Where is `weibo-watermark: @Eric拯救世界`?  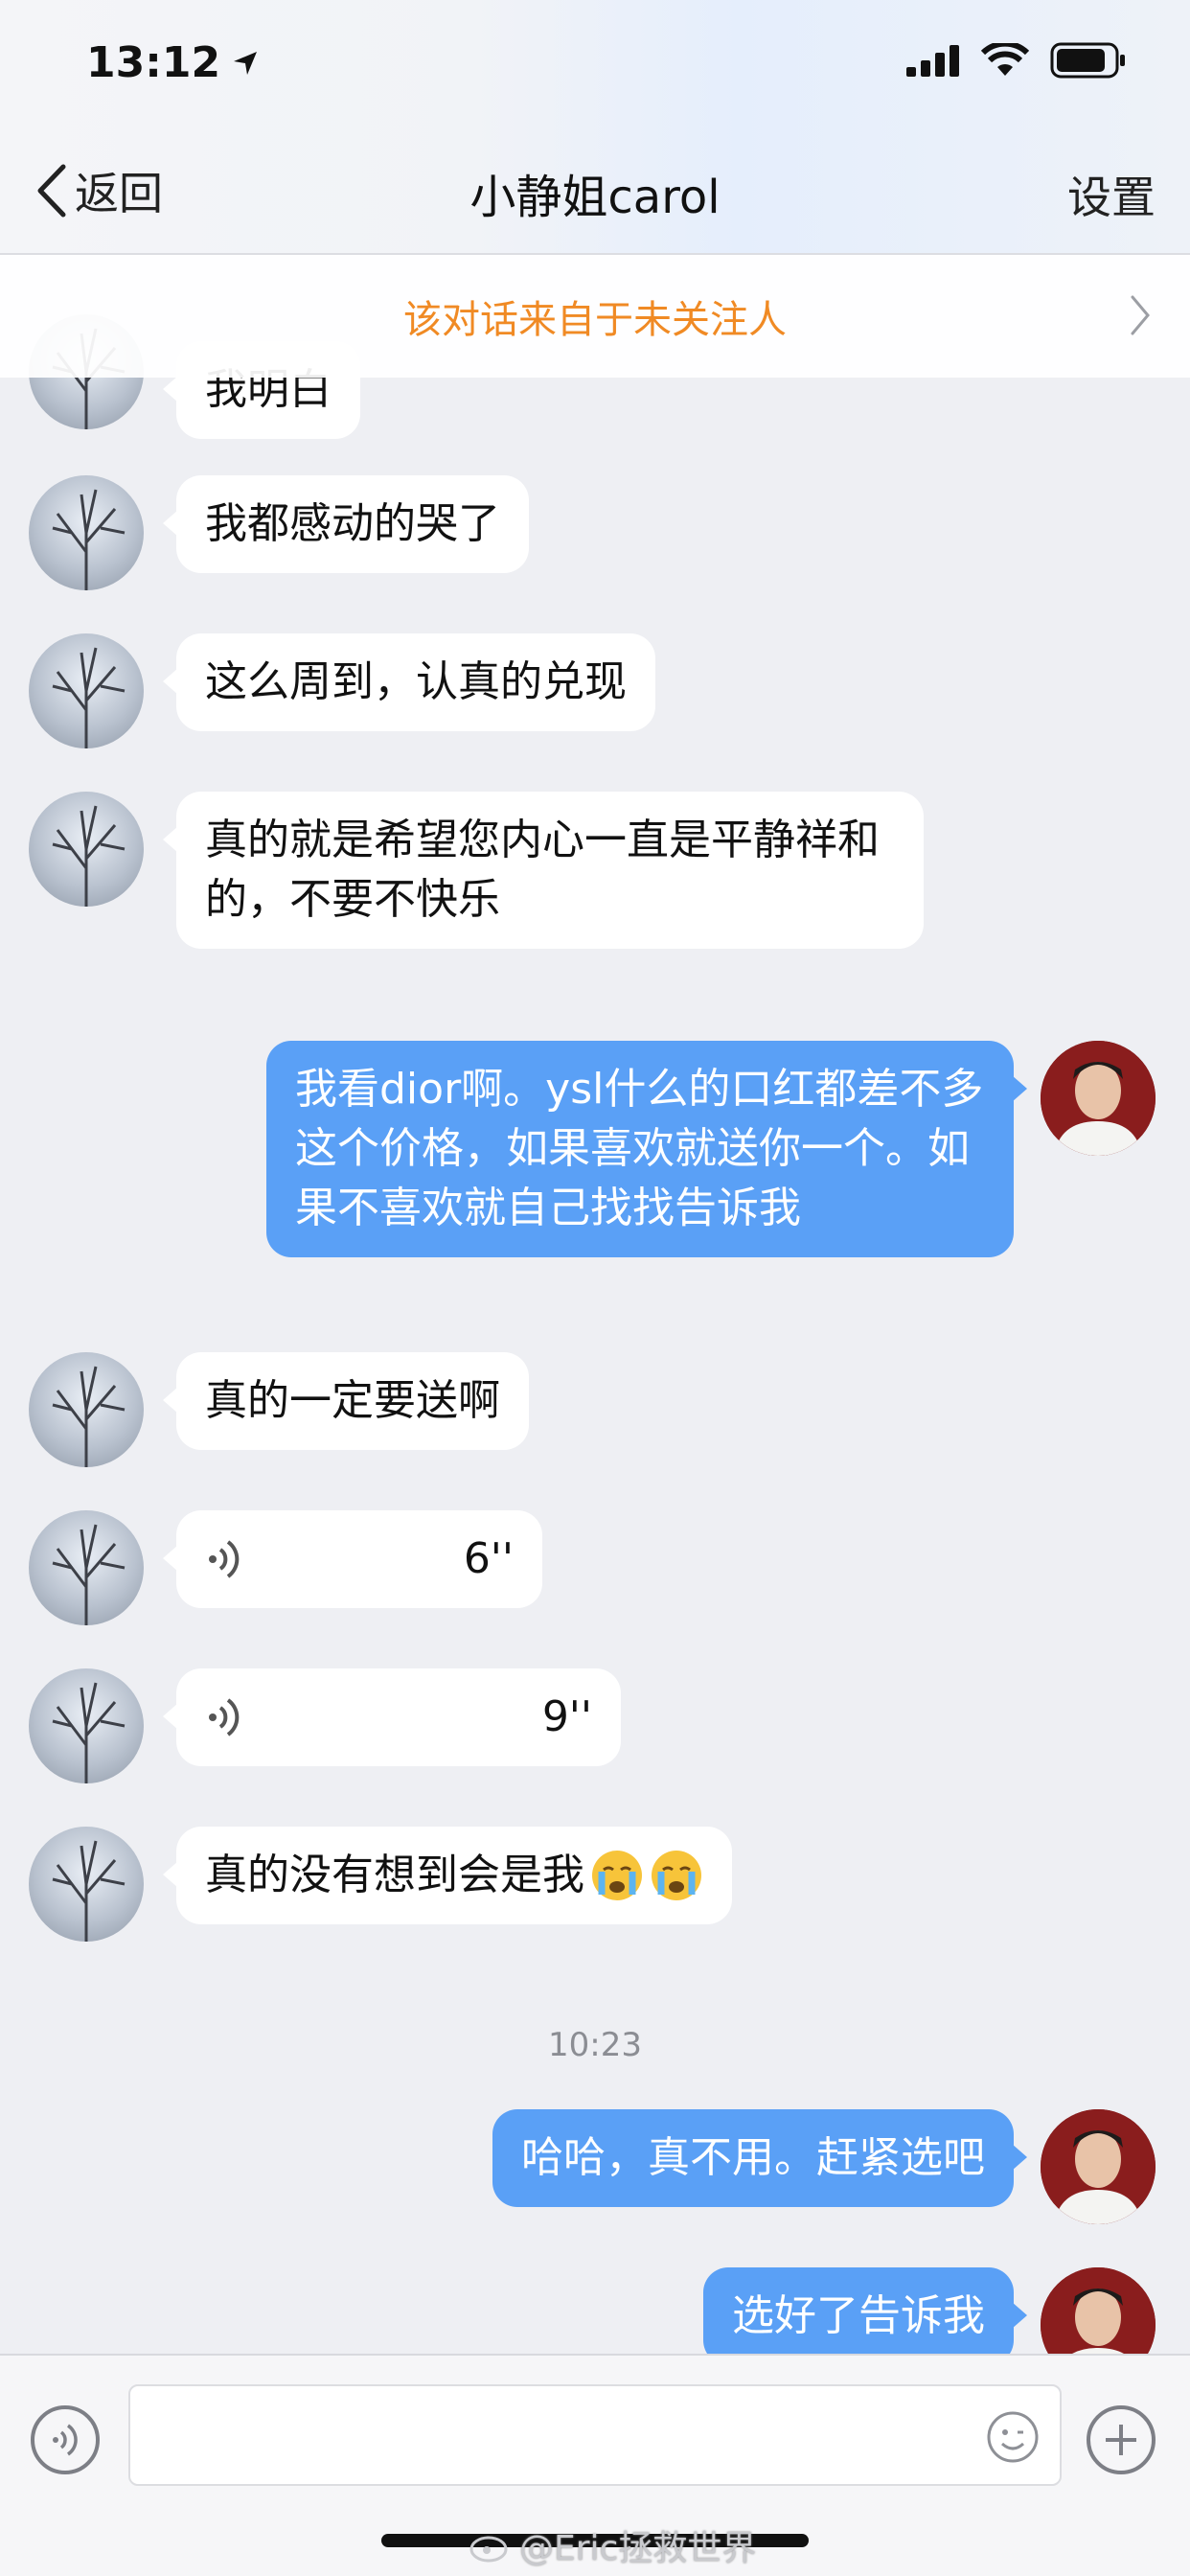
weibo-watermark: @Eric拯救世界 is located at coordinates (612, 2545).